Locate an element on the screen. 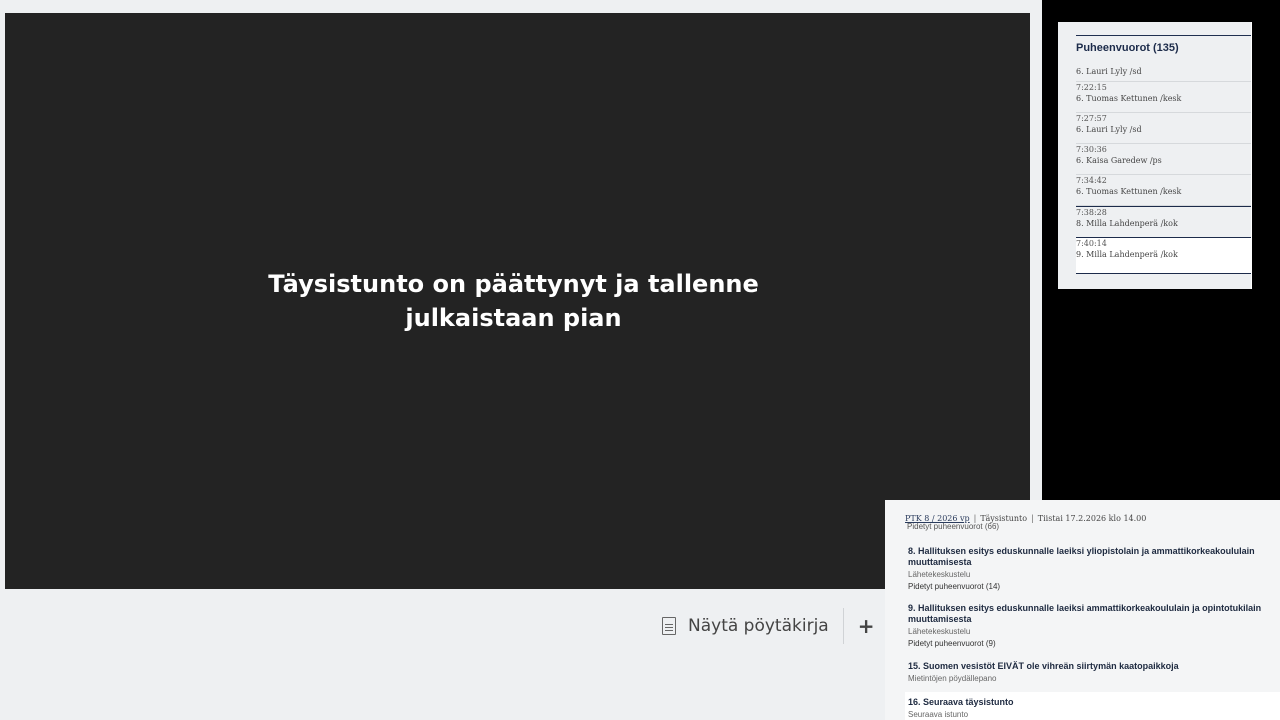 This screenshot has height=720, width=1280. agenda-count-partial: Pidetyt puheenvuorot (66) is located at coordinates (953, 527).